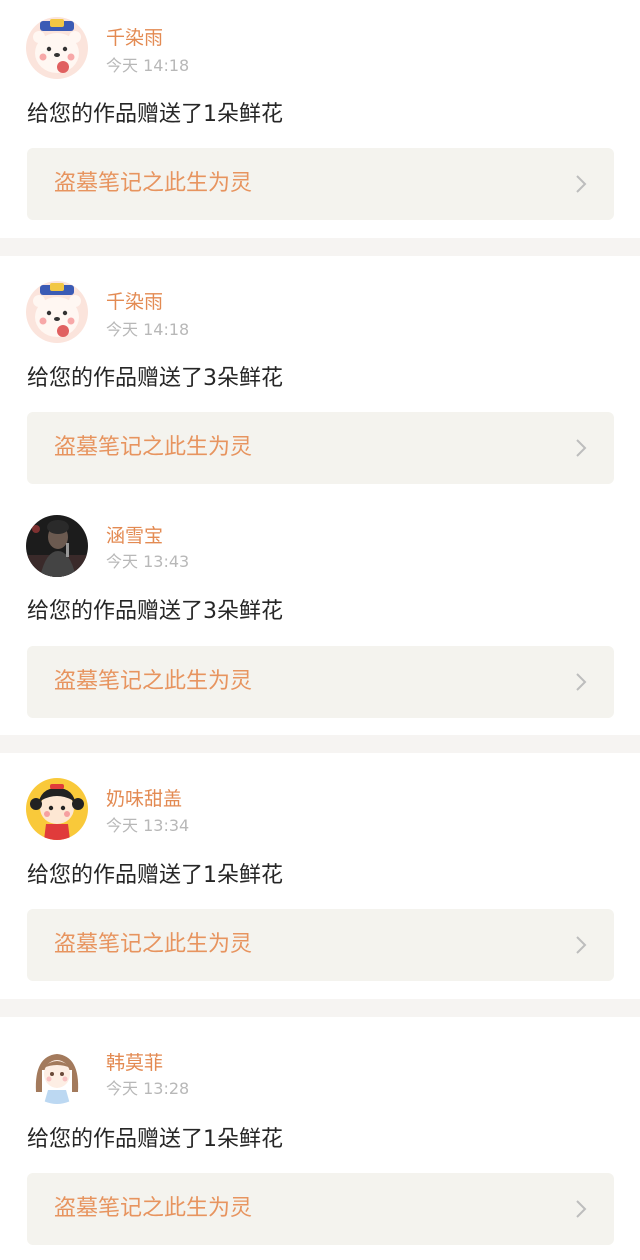  What do you see at coordinates (57, 1073) in the screenshot?
I see `anime-girl-avatar` at bounding box center [57, 1073].